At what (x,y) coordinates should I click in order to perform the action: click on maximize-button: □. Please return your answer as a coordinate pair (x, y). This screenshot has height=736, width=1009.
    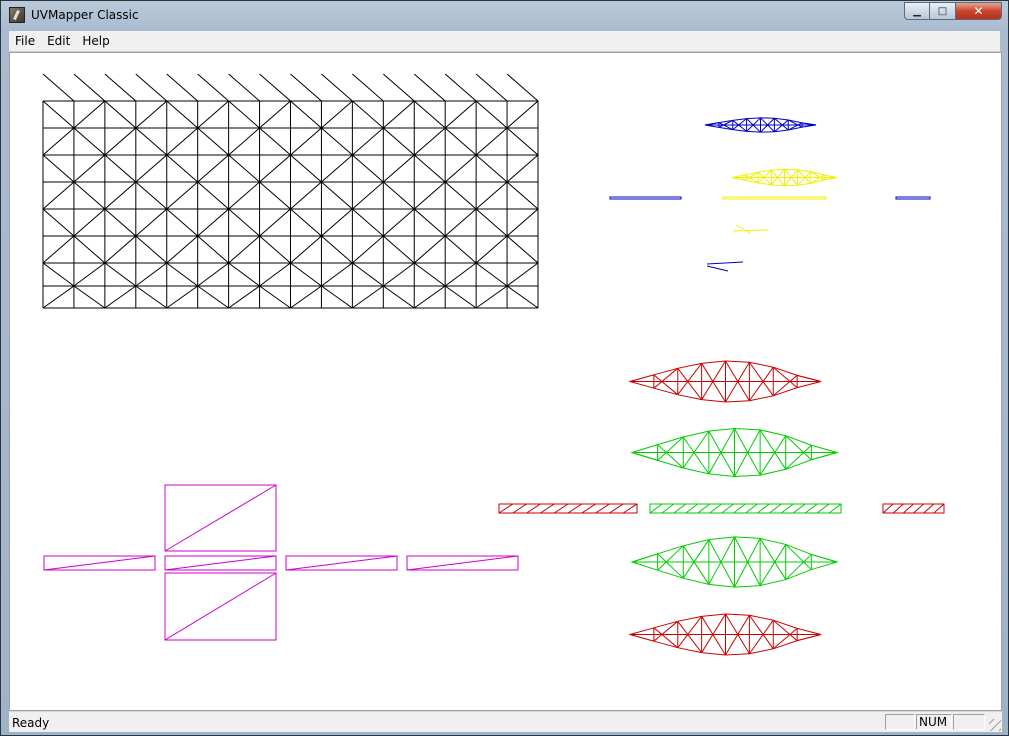
    Looking at the image, I should click on (943, 11).